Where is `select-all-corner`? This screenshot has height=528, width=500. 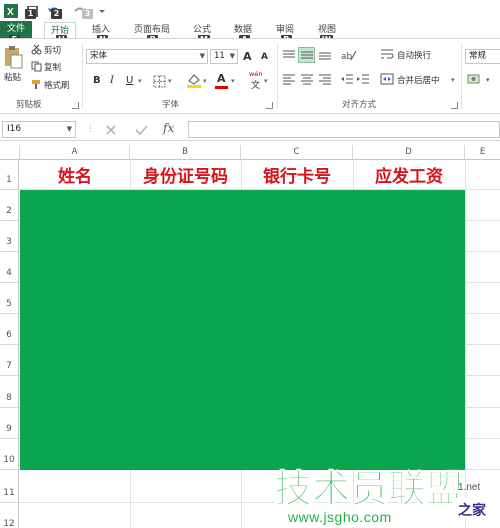 select-all-corner is located at coordinates (10, 152).